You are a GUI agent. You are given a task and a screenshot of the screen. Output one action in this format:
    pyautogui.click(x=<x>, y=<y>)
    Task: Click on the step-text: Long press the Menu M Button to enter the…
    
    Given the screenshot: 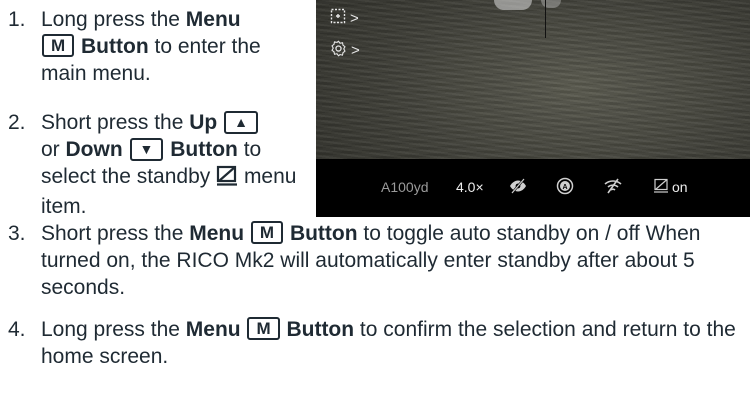 What is the action you would take?
    pyautogui.click(x=174, y=46)
    